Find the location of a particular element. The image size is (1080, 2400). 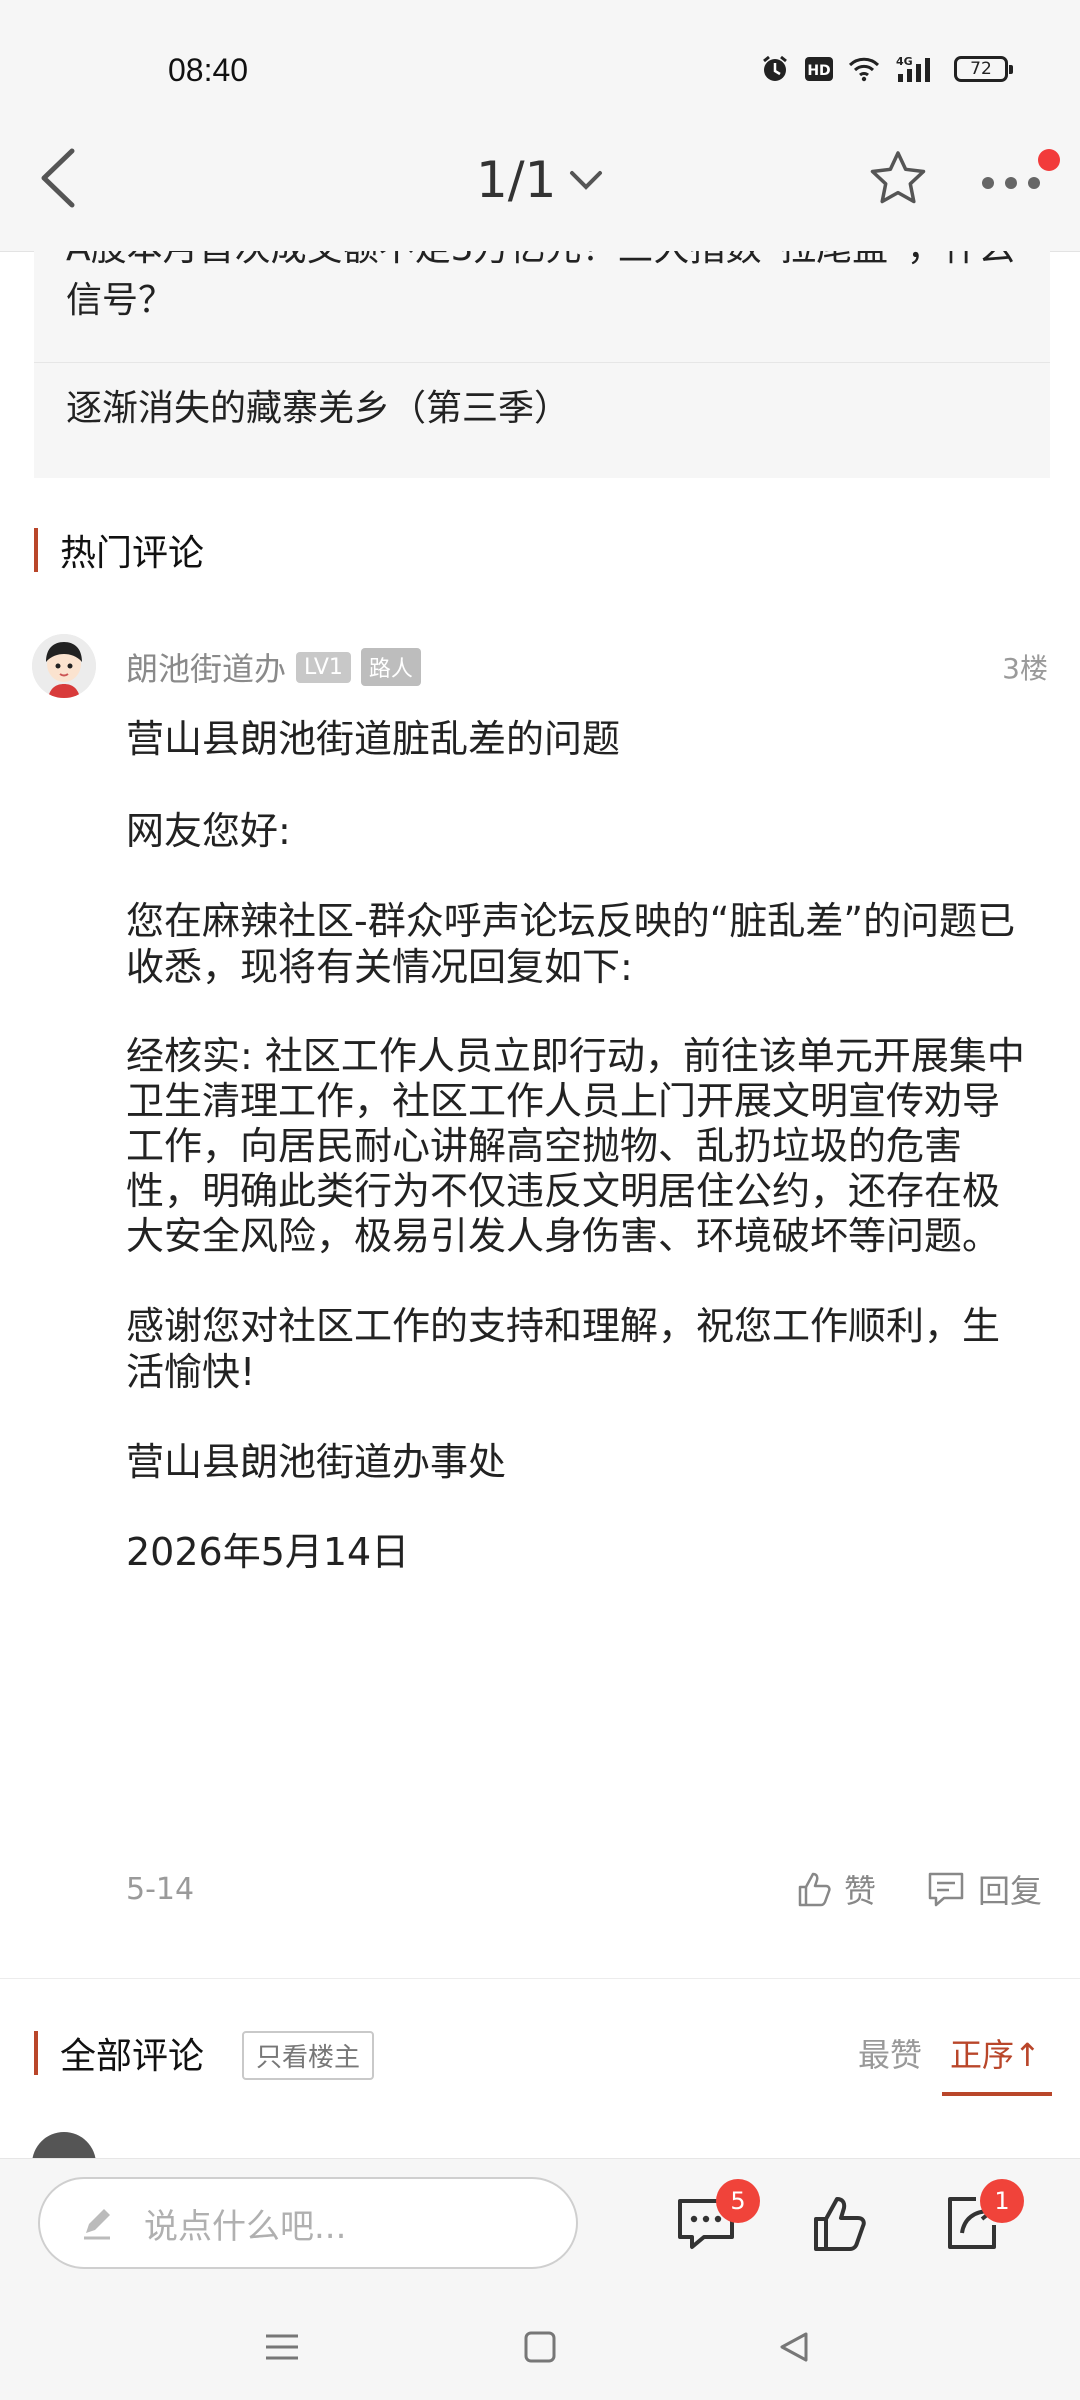

hd-icon: HD is located at coordinates (819, 69).